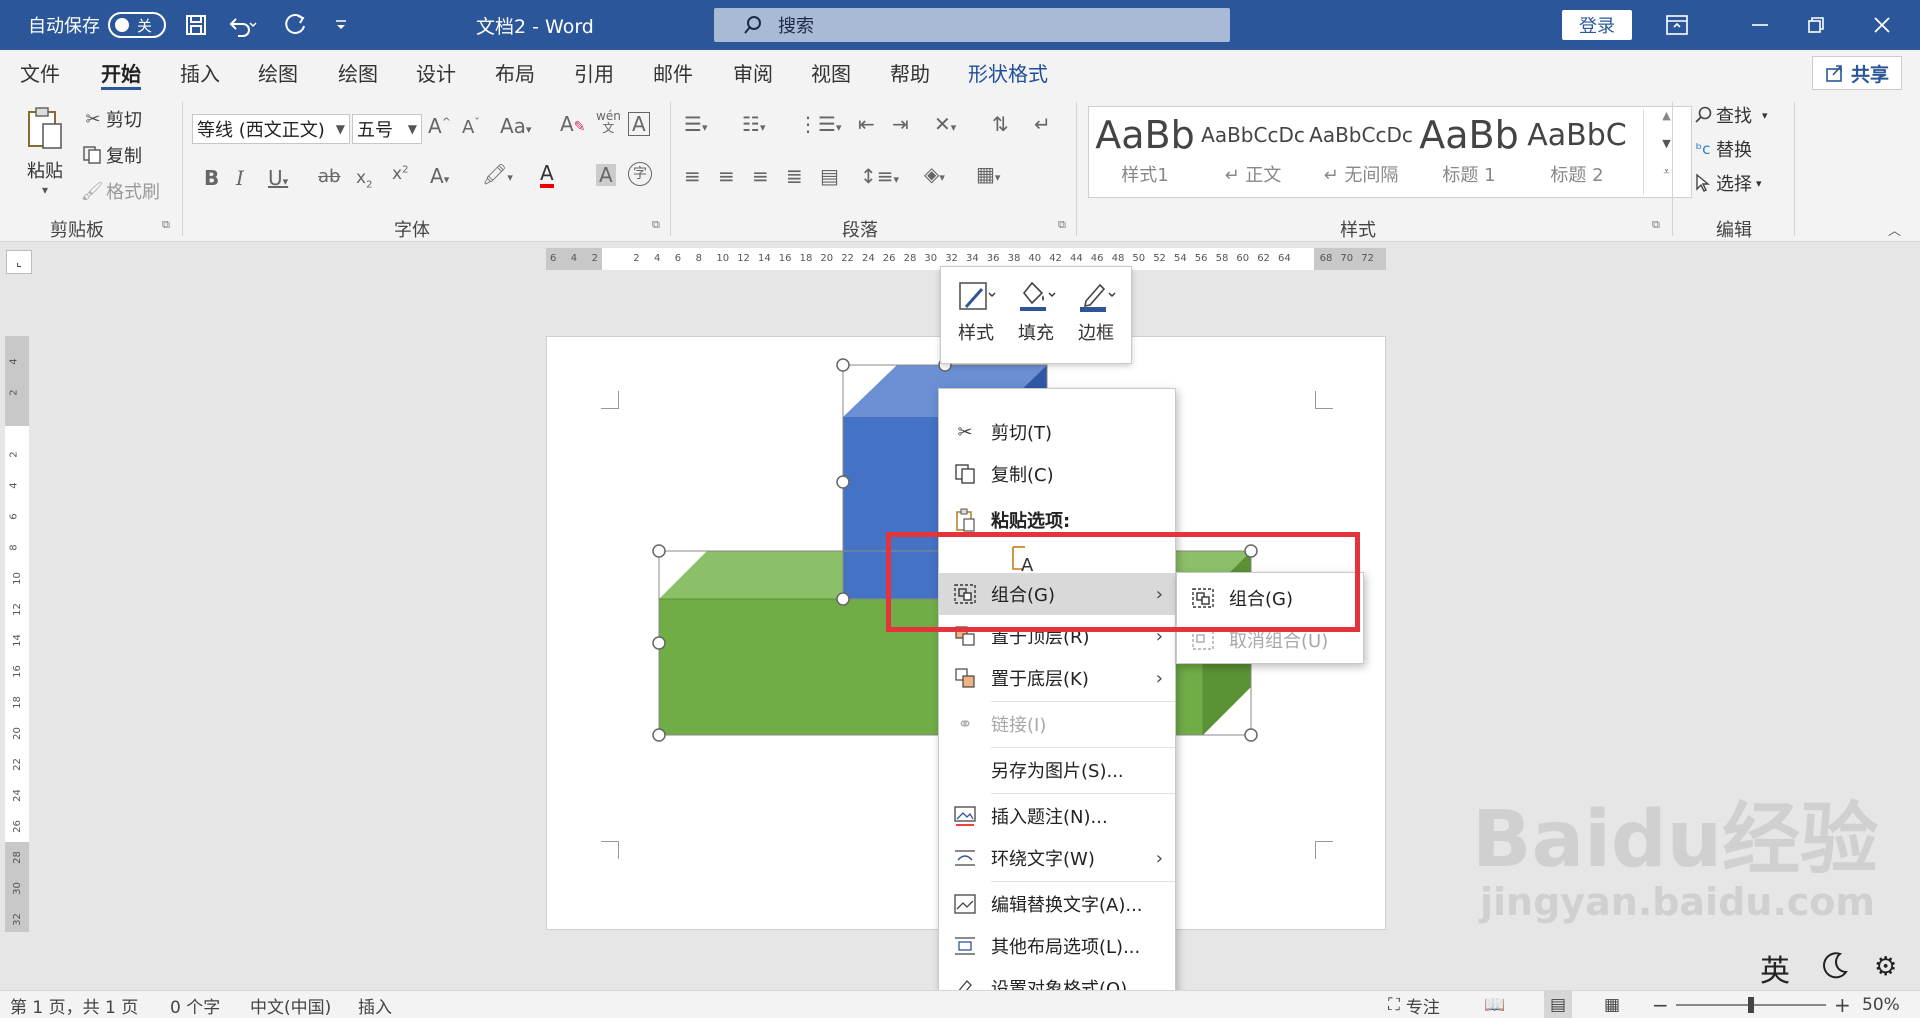  I want to click on clipboard-launcher-icon: ⧉, so click(166, 225).